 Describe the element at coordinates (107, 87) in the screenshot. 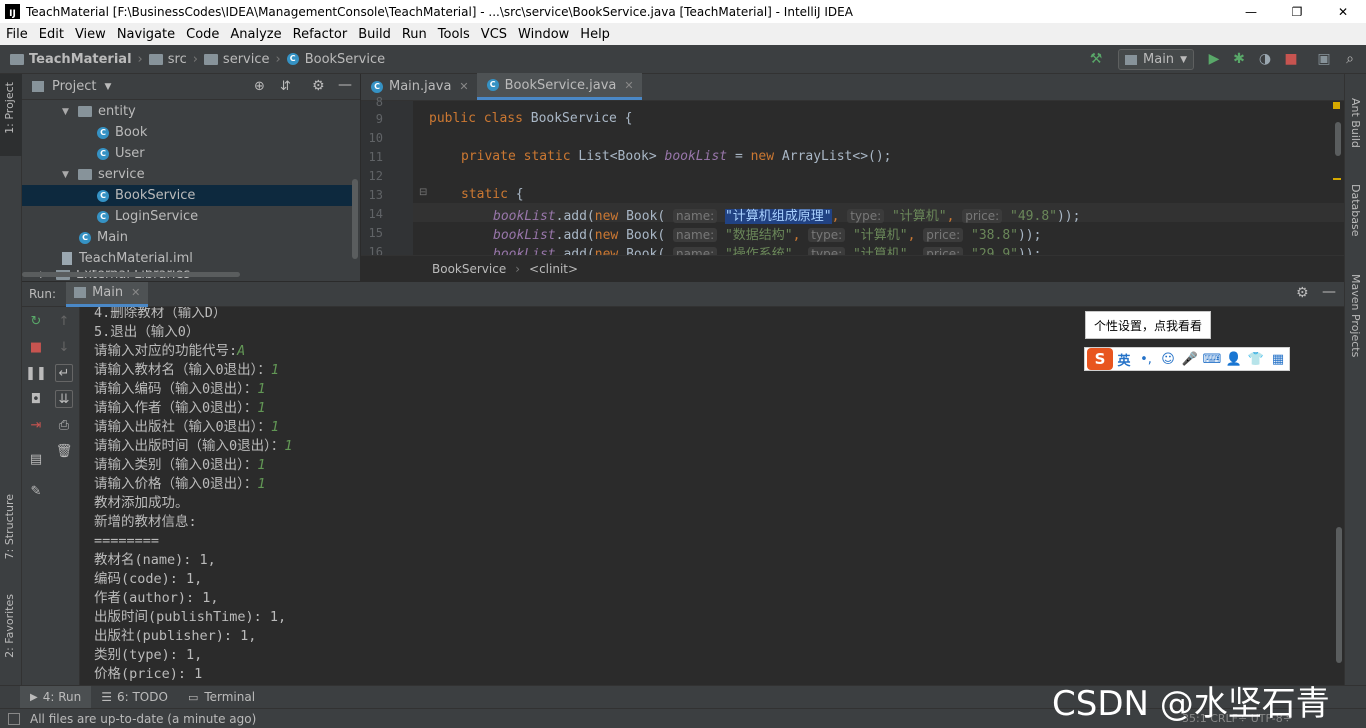

I see `chevron-down-icon: ▼` at that location.